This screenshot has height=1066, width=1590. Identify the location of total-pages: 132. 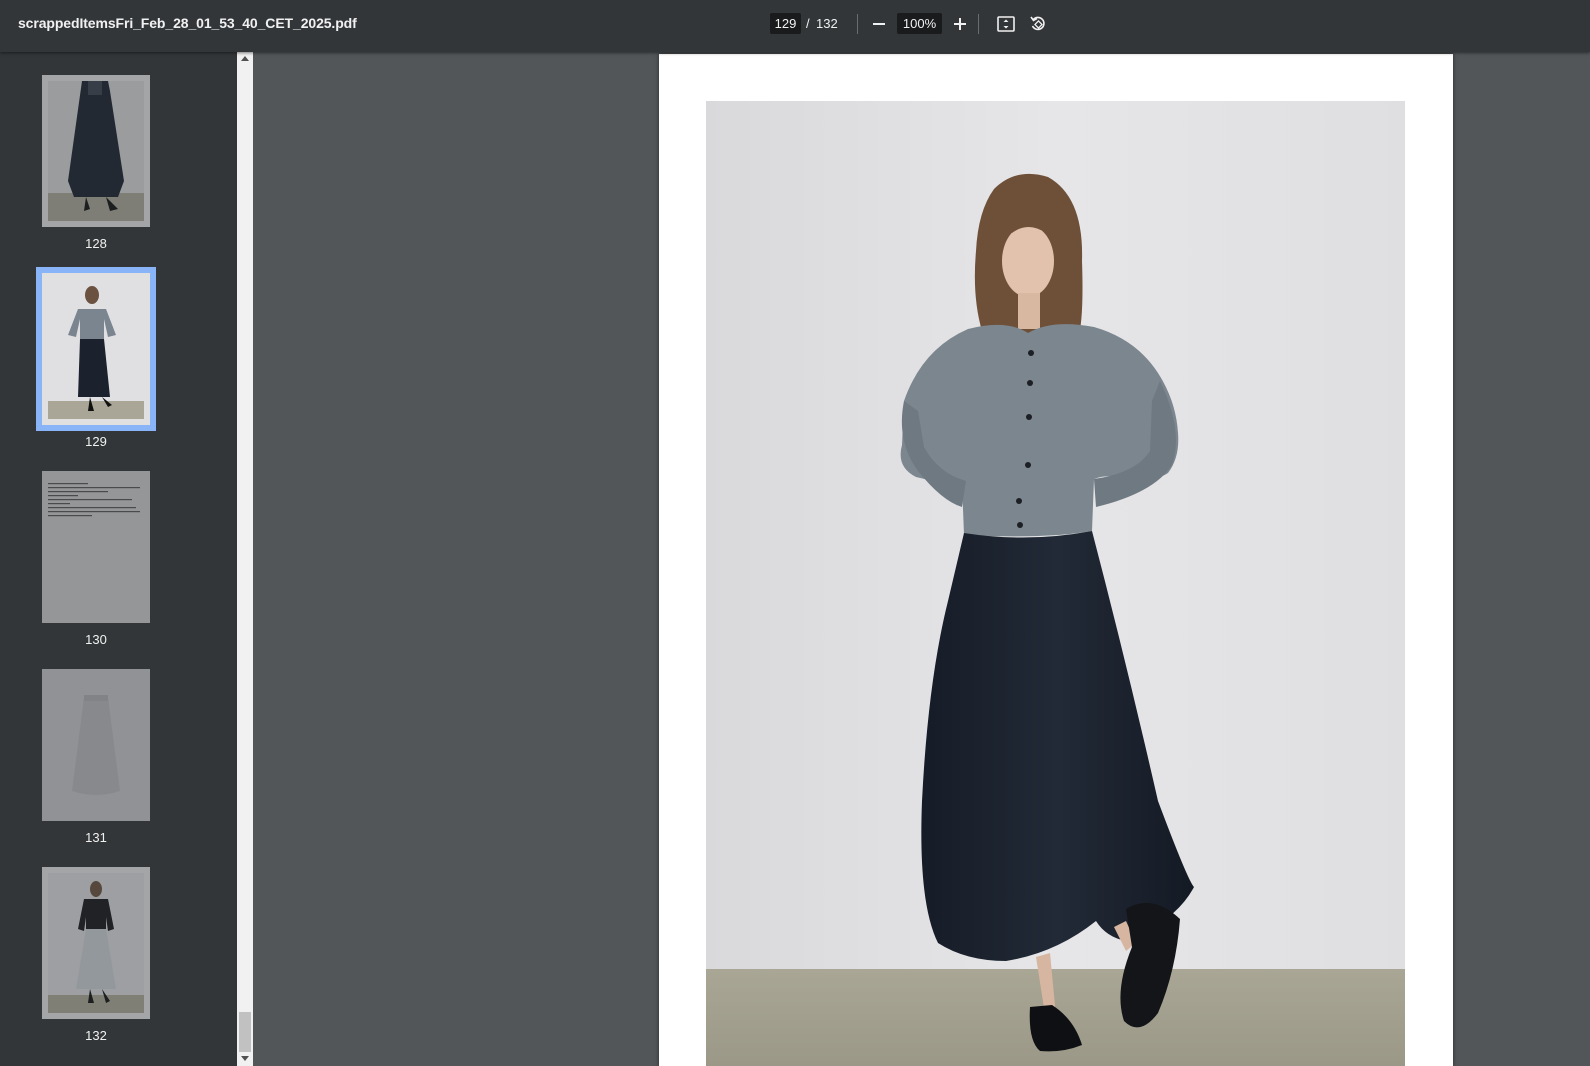
(827, 23).